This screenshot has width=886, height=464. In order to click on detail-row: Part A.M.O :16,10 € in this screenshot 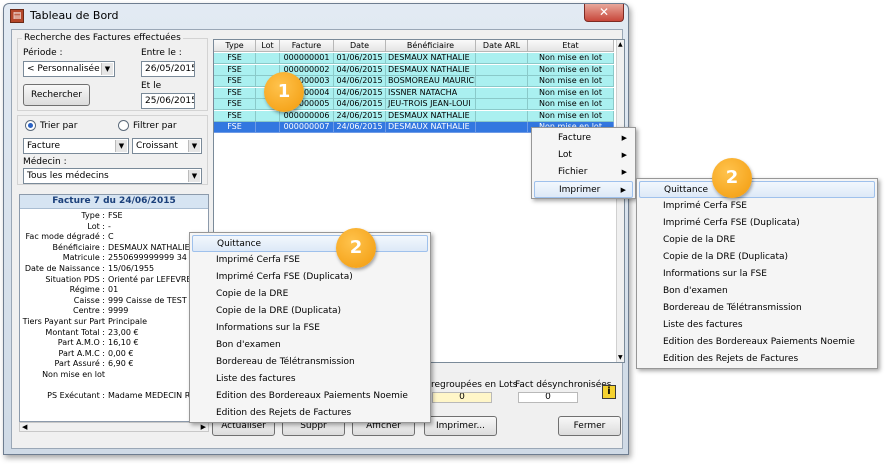, I will do `click(114, 343)`.